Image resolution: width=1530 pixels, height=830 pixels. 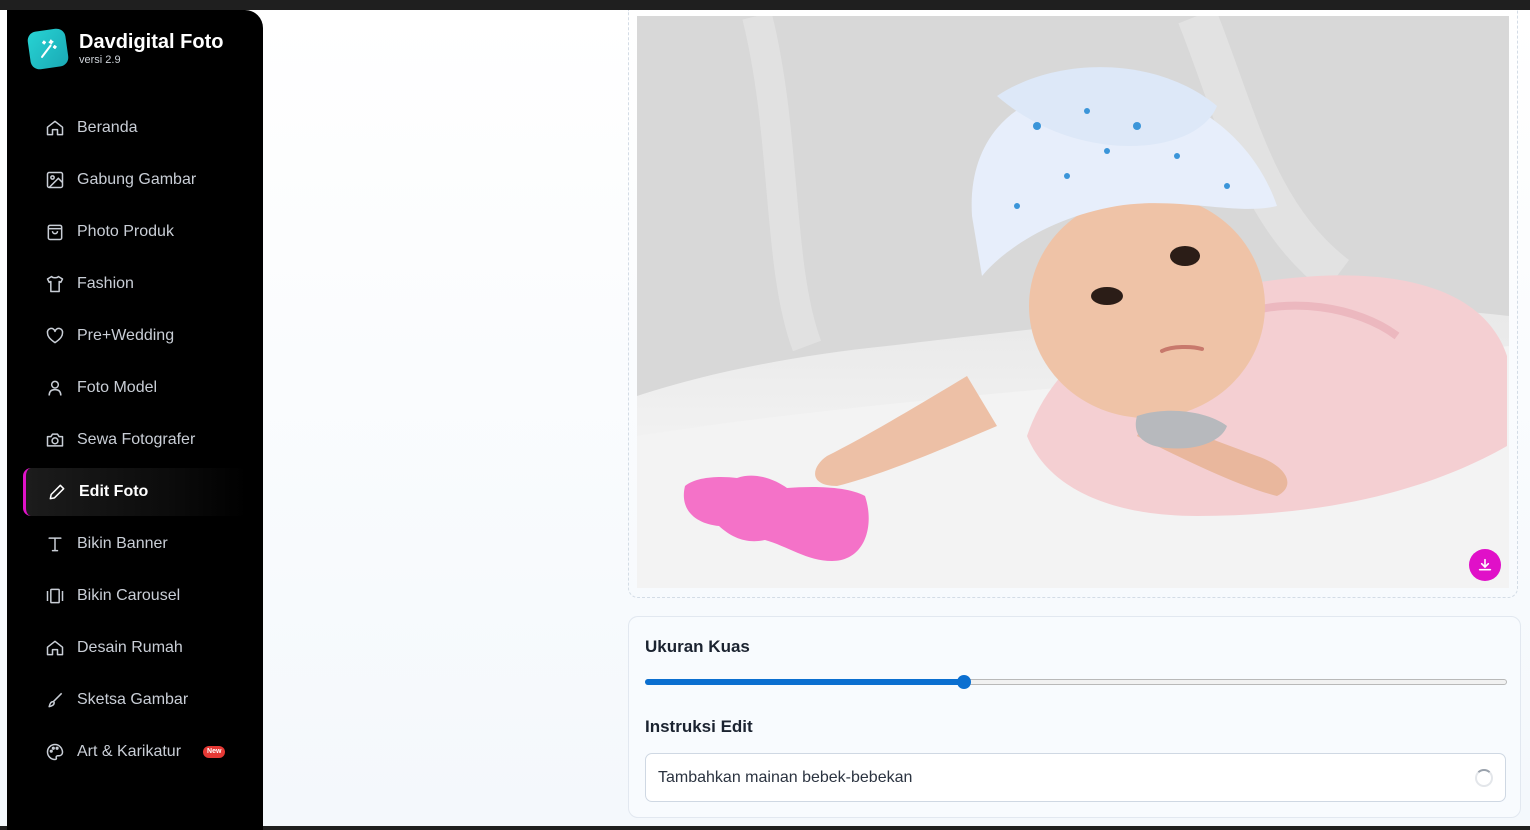 I want to click on sidebar-item-label: Sketsa Gambar, so click(x=133, y=699).